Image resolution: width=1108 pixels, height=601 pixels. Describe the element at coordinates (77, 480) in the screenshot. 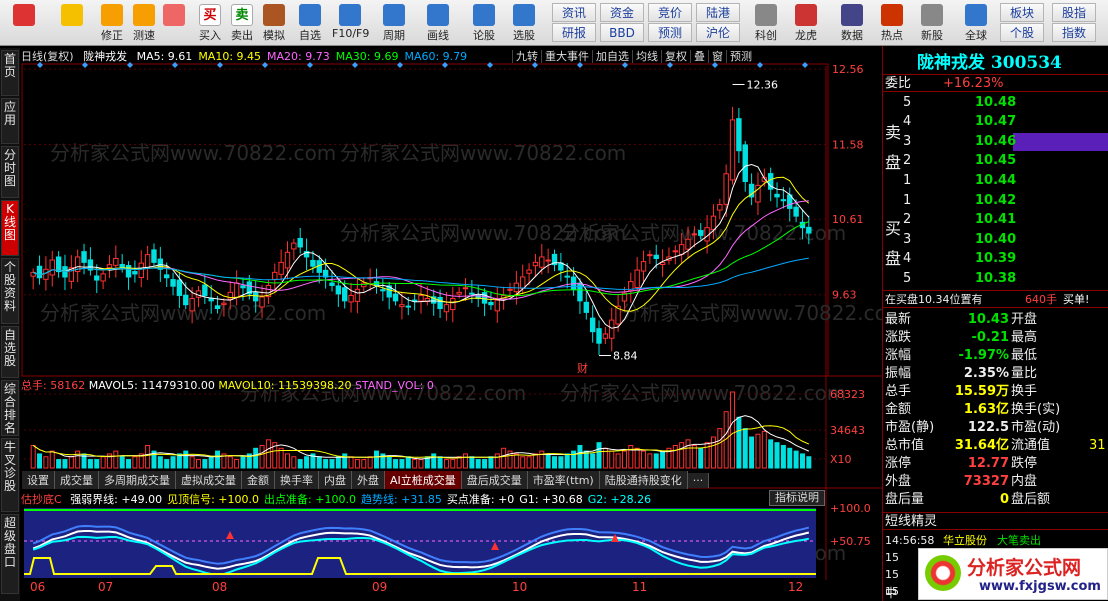

I see `indicator-tab: 成交量` at that location.